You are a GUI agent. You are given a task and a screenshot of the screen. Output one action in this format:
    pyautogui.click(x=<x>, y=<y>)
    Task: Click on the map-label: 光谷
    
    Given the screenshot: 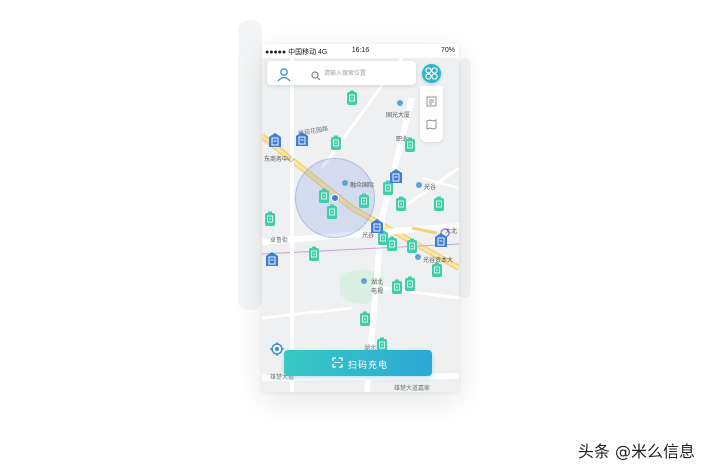 What is the action you would take?
    pyautogui.click(x=430, y=188)
    